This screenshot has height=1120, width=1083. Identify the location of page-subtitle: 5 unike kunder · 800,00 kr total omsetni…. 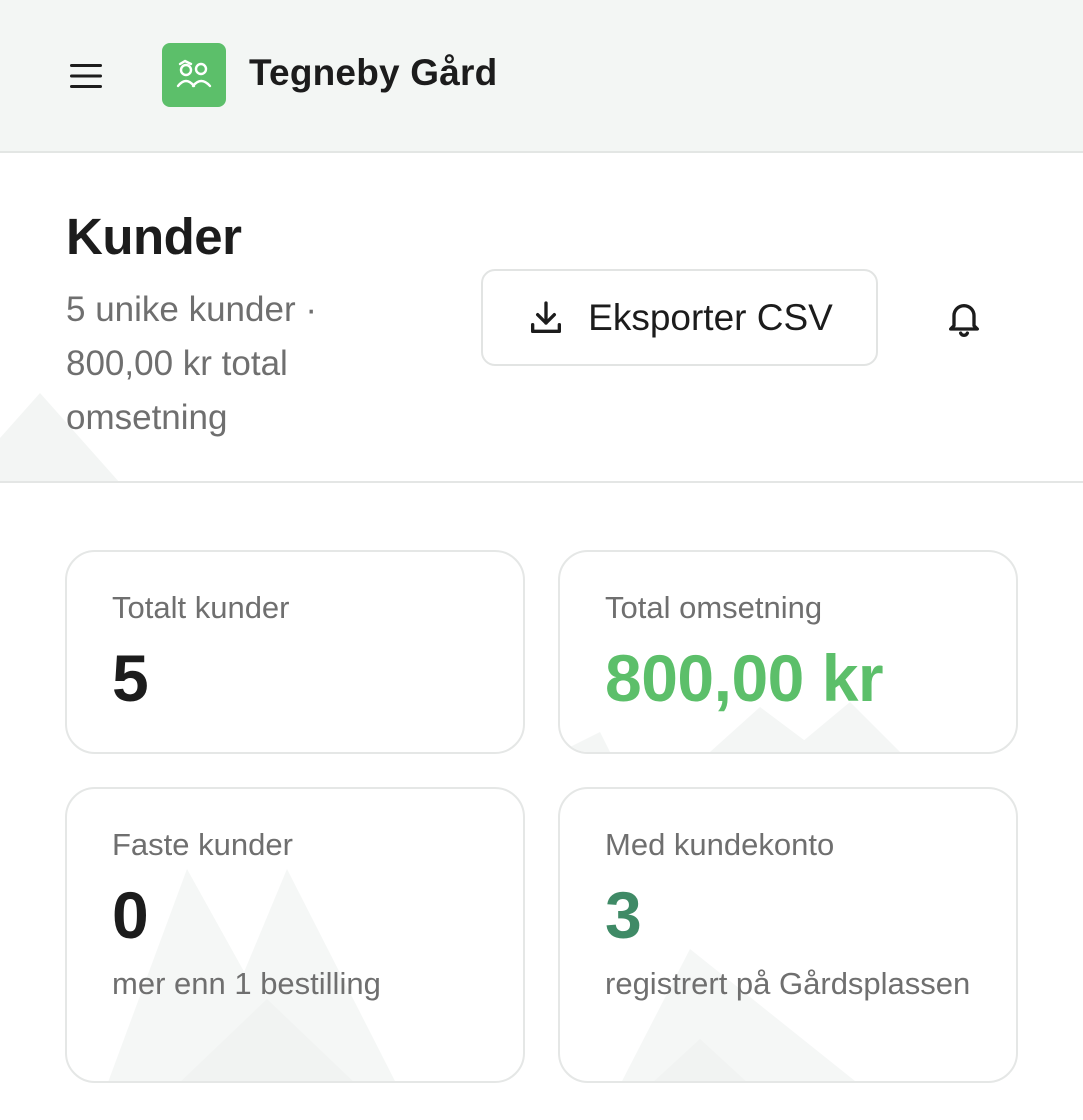
(191, 363).